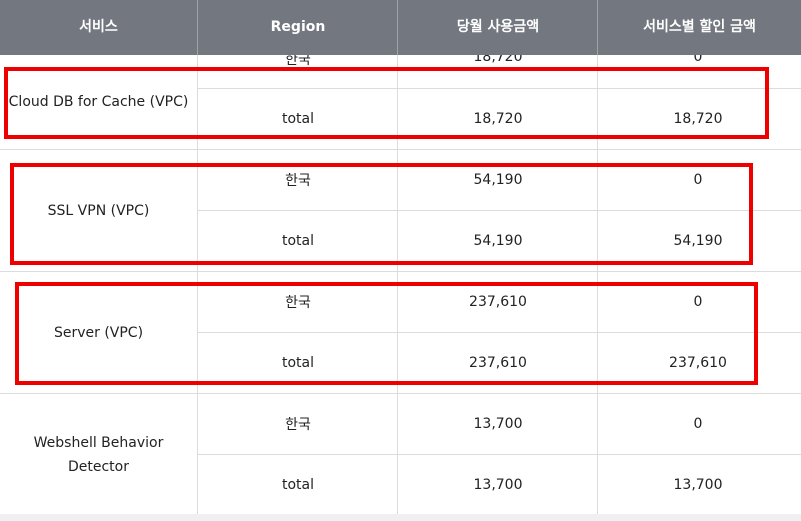 The height and width of the screenshot is (521, 801). Describe the element at coordinates (498, 180) in the screenshot. I see `usage-value: 54,190` at that location.